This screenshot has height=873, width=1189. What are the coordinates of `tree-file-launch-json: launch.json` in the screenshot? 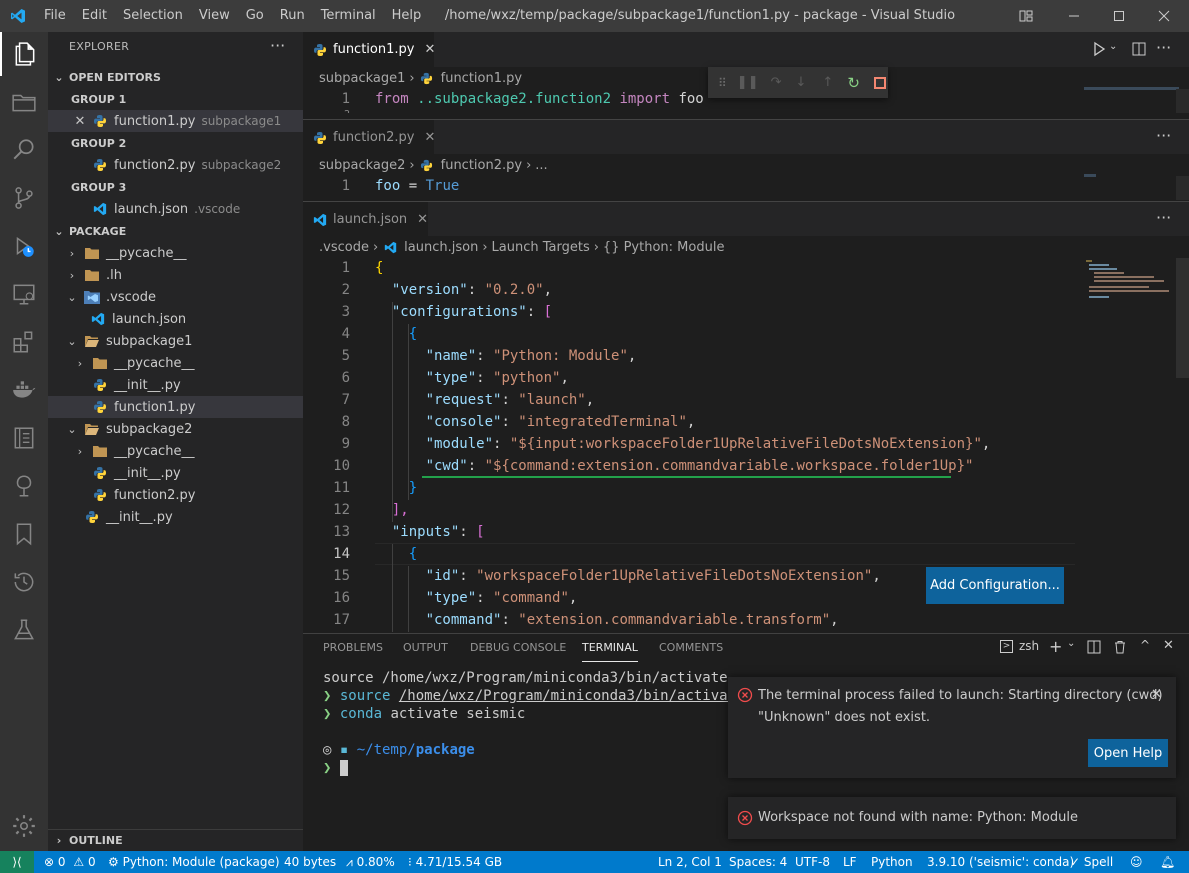 It's located at (175, 319).